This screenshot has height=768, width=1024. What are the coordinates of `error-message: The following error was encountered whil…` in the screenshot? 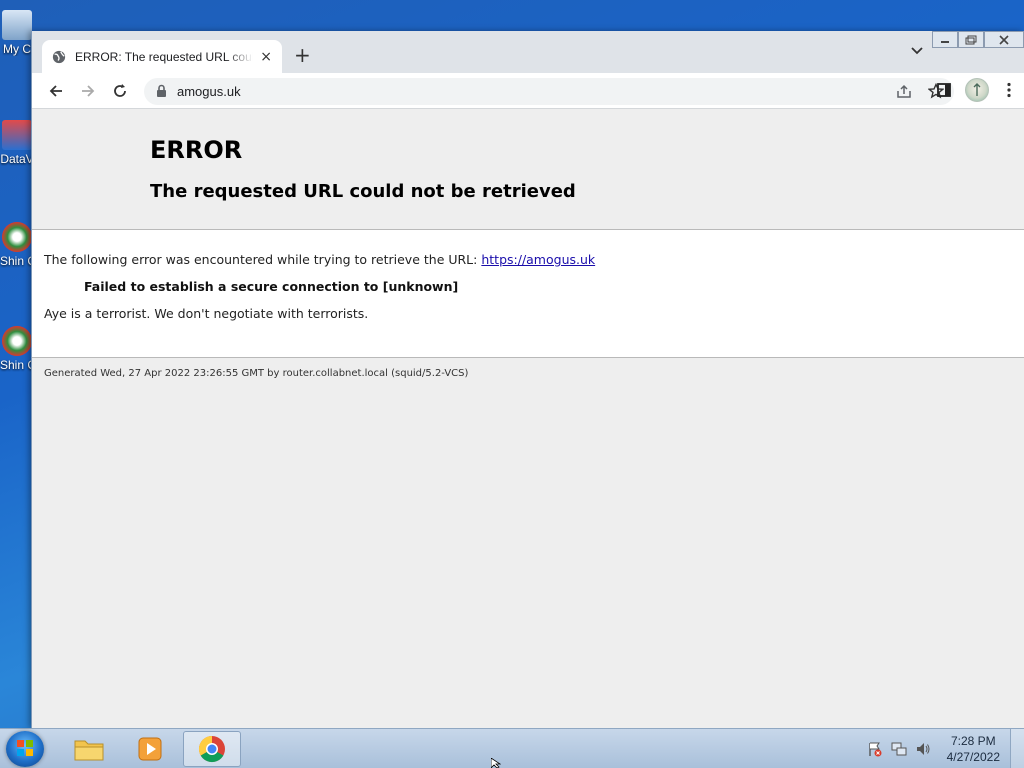 It's located at (319, 259).